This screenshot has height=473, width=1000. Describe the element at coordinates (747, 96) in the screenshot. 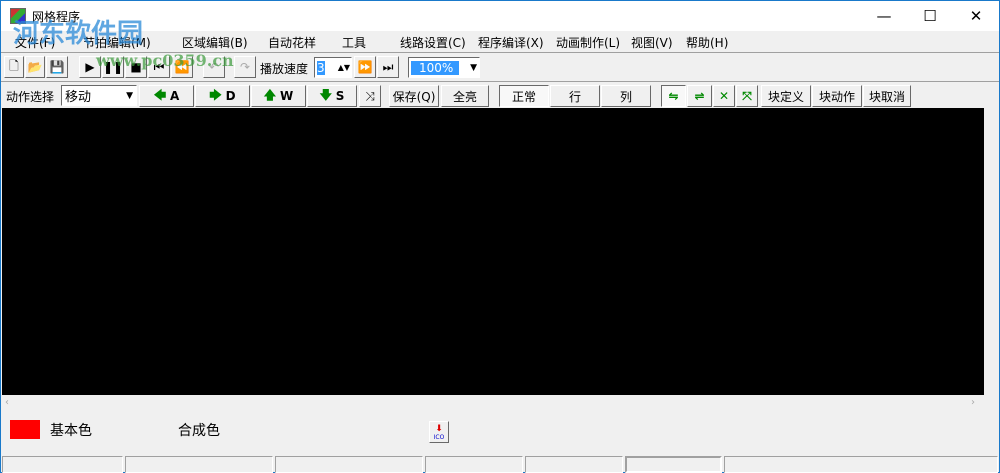

I see `cross-flip-icon: ⤧` at that location.